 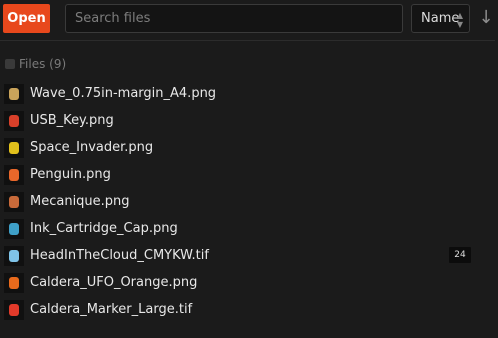 What do you see at coordinates (249, 147) in the screenshot?
I see `file-row: Space_Invader.png` at bounding box center [249, 147].